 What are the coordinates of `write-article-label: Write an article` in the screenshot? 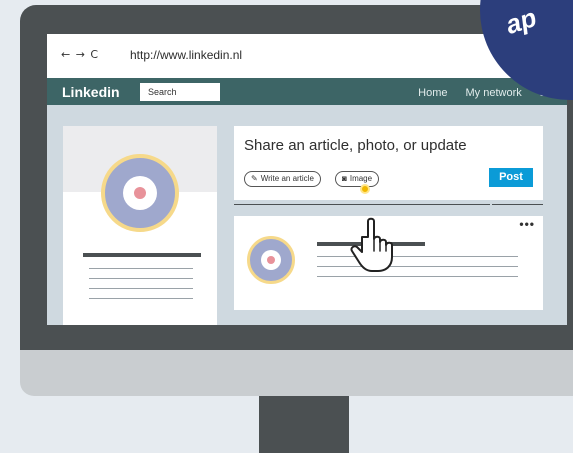 It's located at (287, 178).